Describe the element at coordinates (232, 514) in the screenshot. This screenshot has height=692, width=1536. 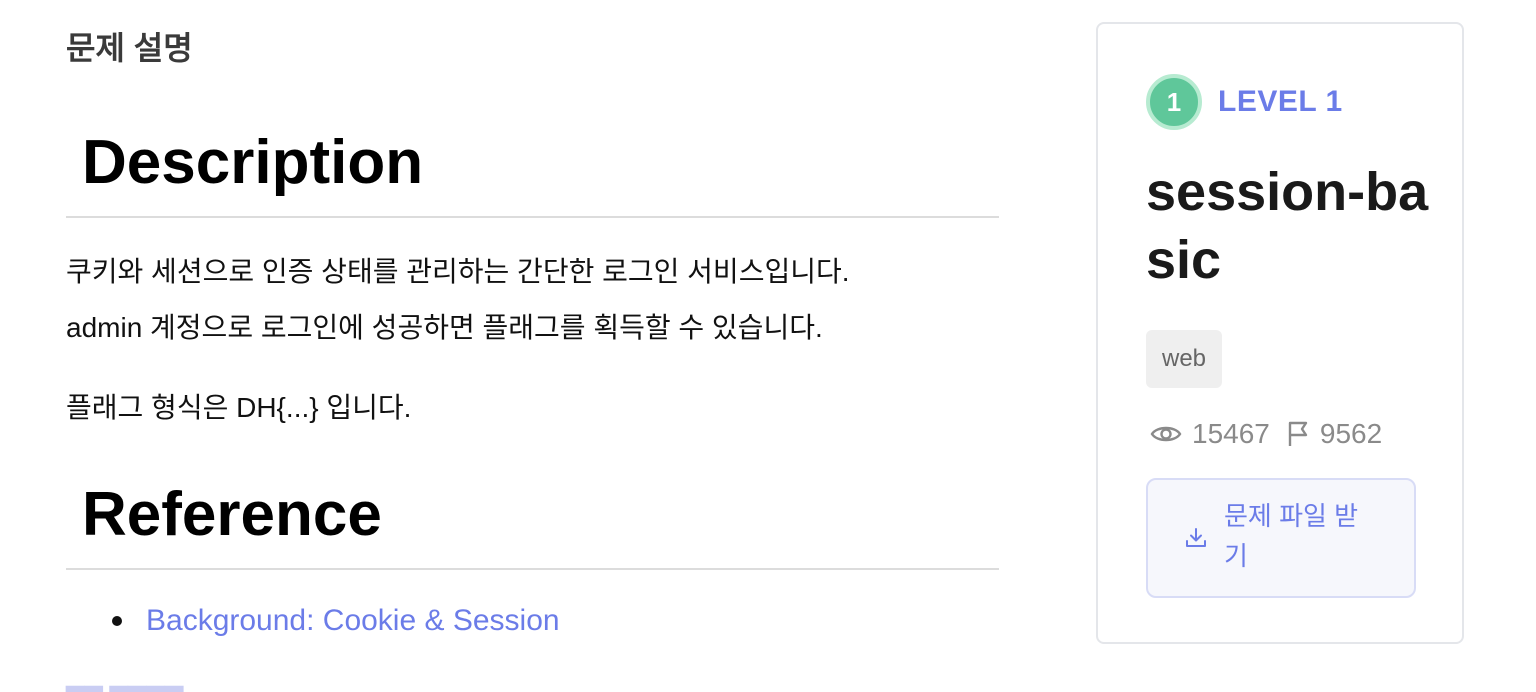
I see `reference-heading-text: Reference` at that location.